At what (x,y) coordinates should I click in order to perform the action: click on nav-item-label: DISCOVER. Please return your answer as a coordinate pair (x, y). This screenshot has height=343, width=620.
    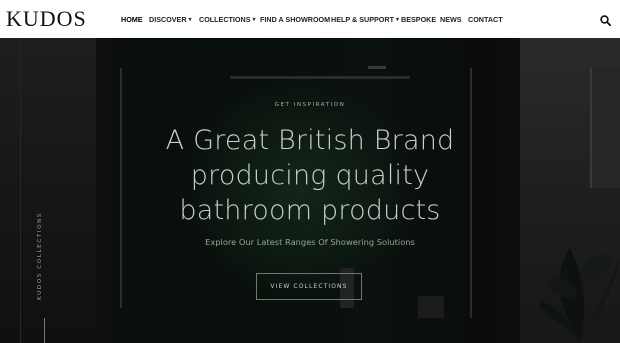
    Looking at the image, I should click on (168, 19).